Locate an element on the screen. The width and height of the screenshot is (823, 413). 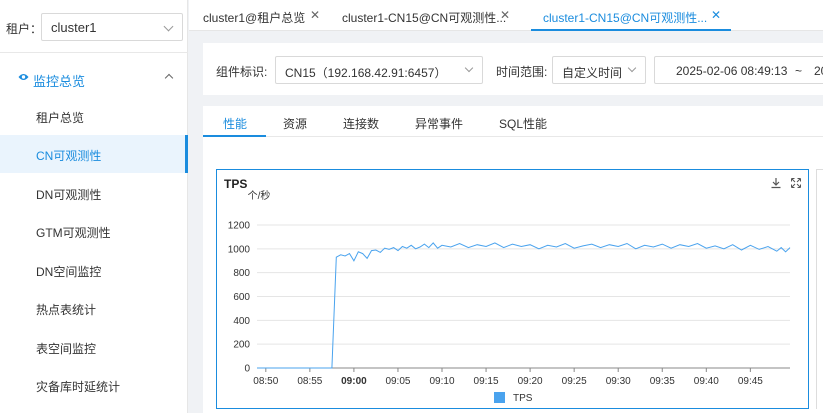
x-tick-label: 09:05 is located at coordinates (397, 381).